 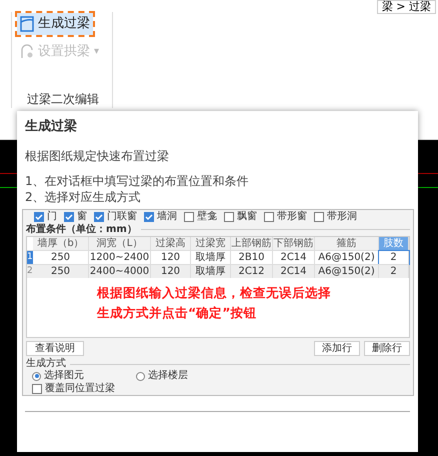 What do you see at coordinates (30, 257) in the screenshot?
I see `row-index: 1` at bounding box center [30, 257].